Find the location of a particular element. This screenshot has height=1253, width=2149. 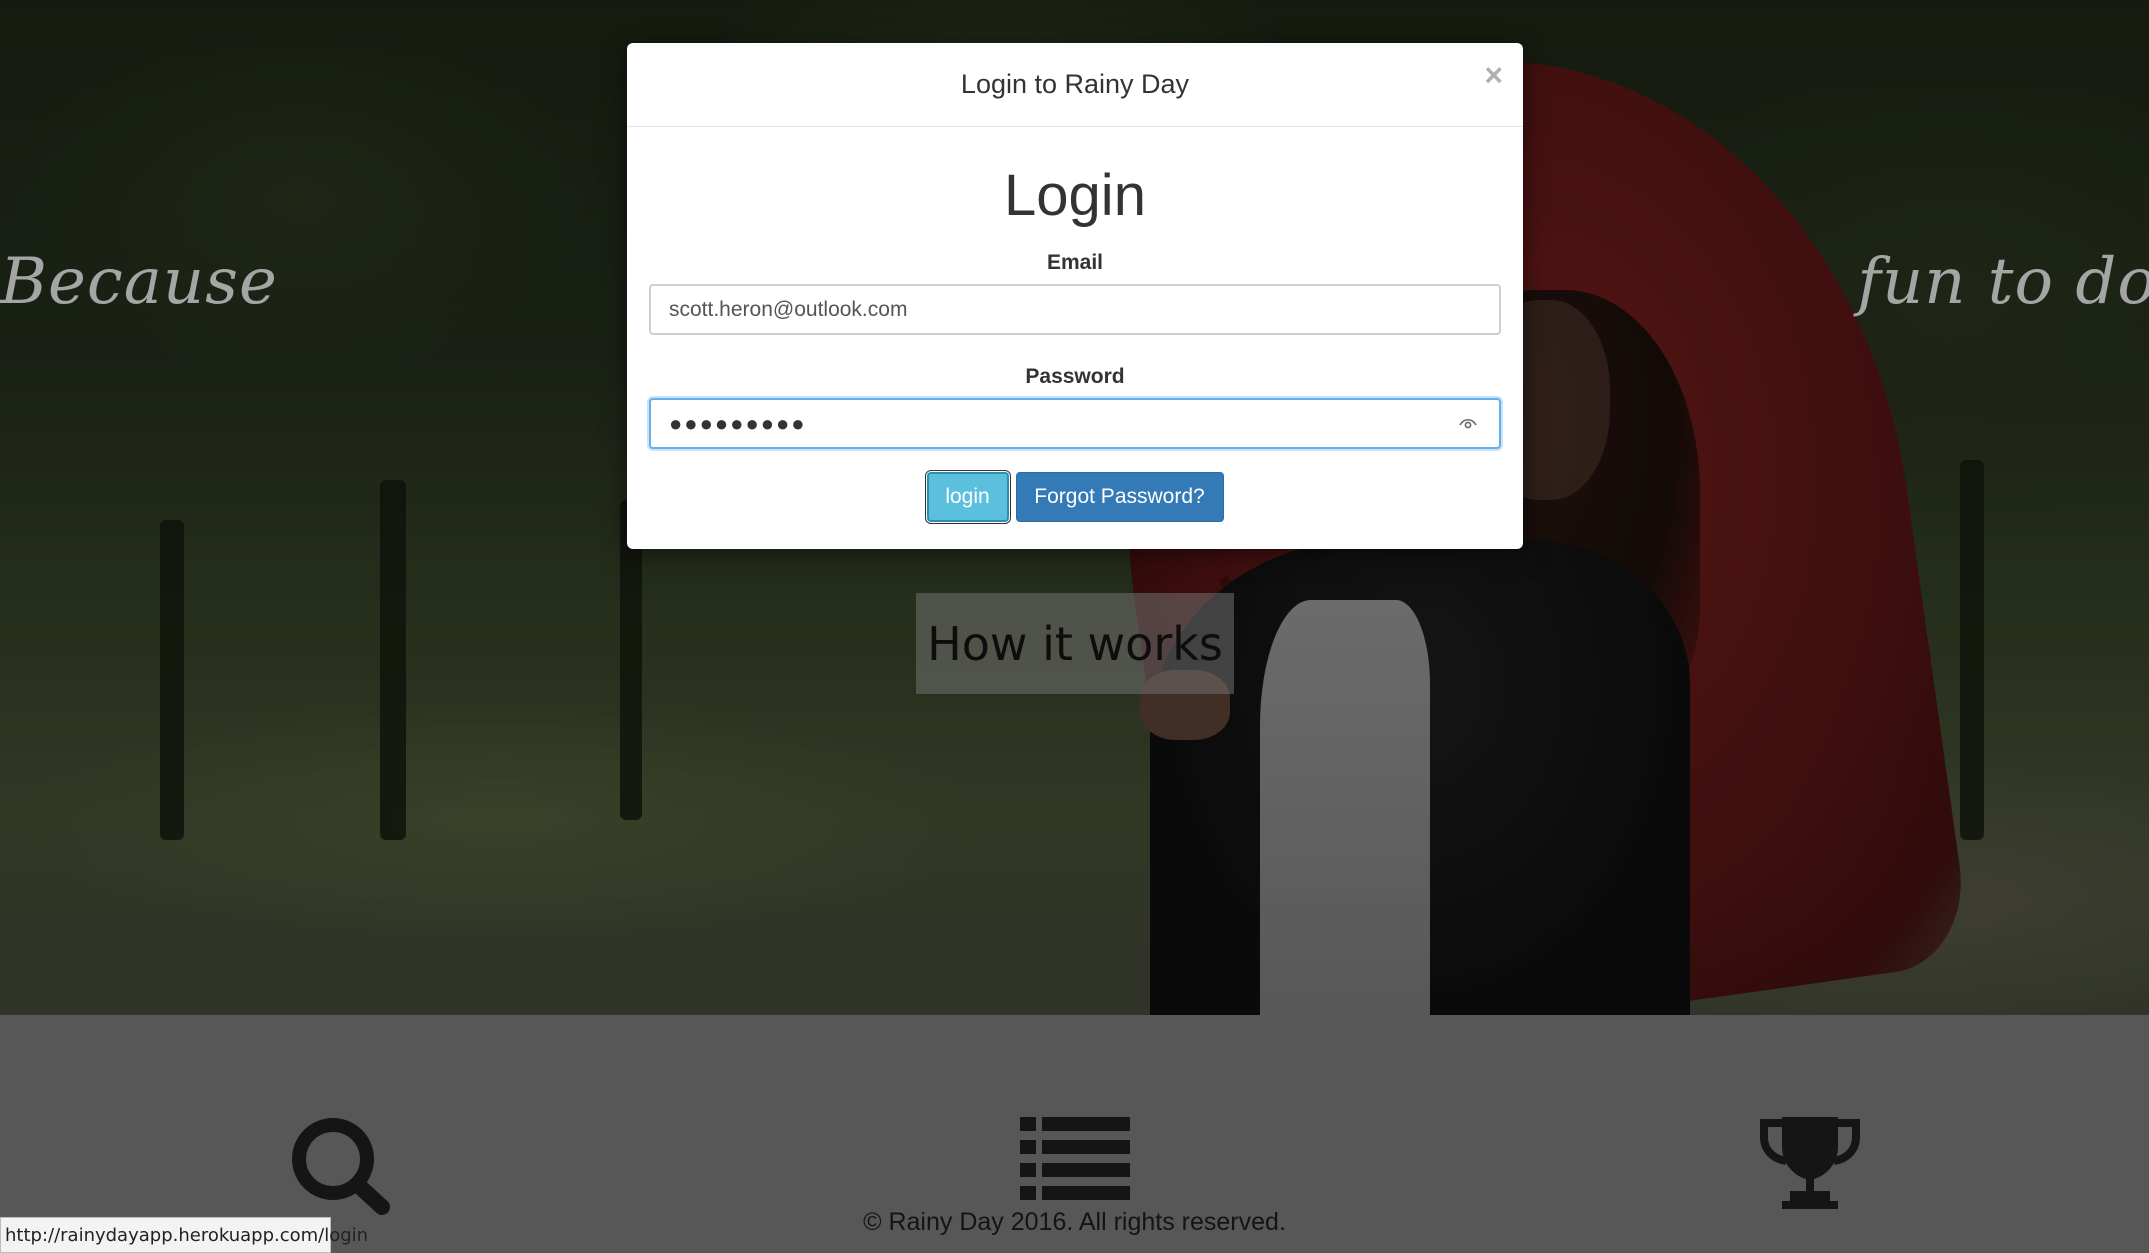

modal-title: Login to Rainy Day is located at coordinates (1075, 84).